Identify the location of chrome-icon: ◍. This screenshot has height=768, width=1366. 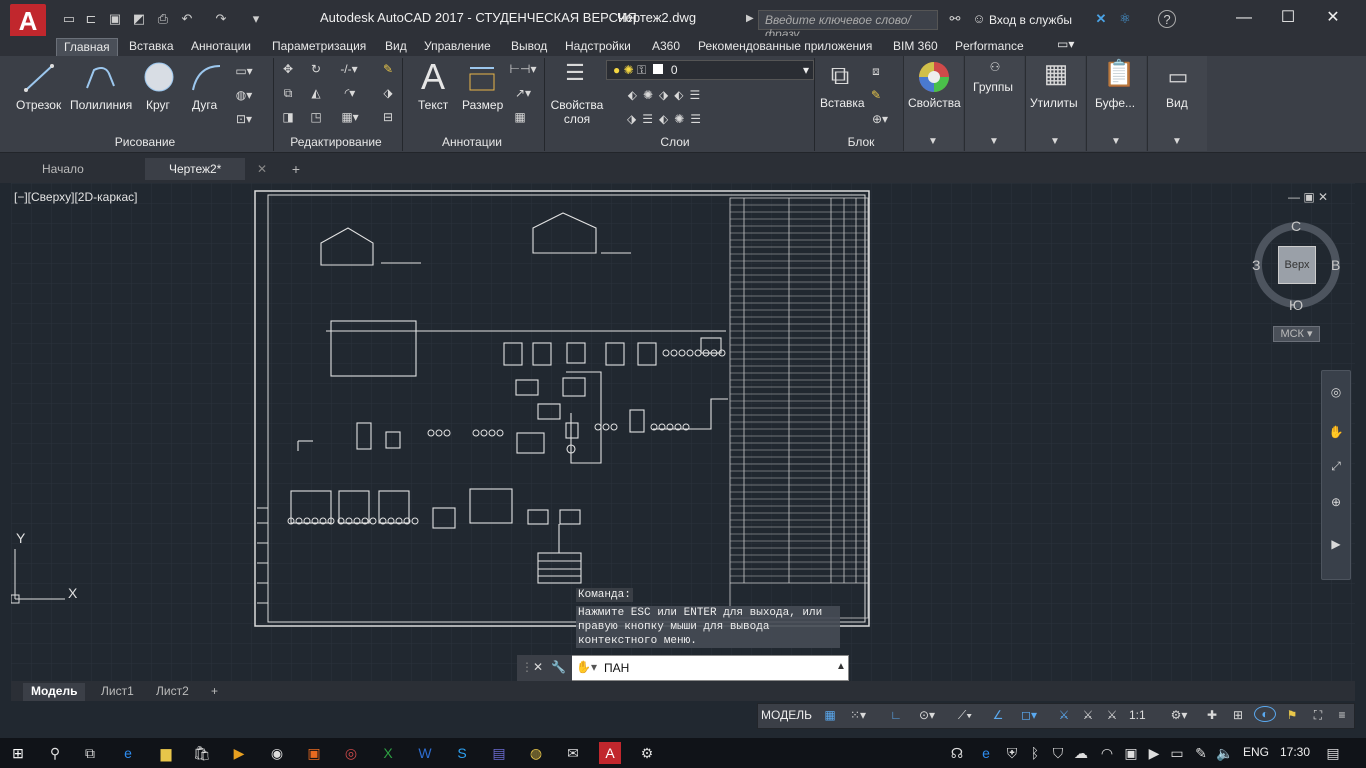
(536, 753).